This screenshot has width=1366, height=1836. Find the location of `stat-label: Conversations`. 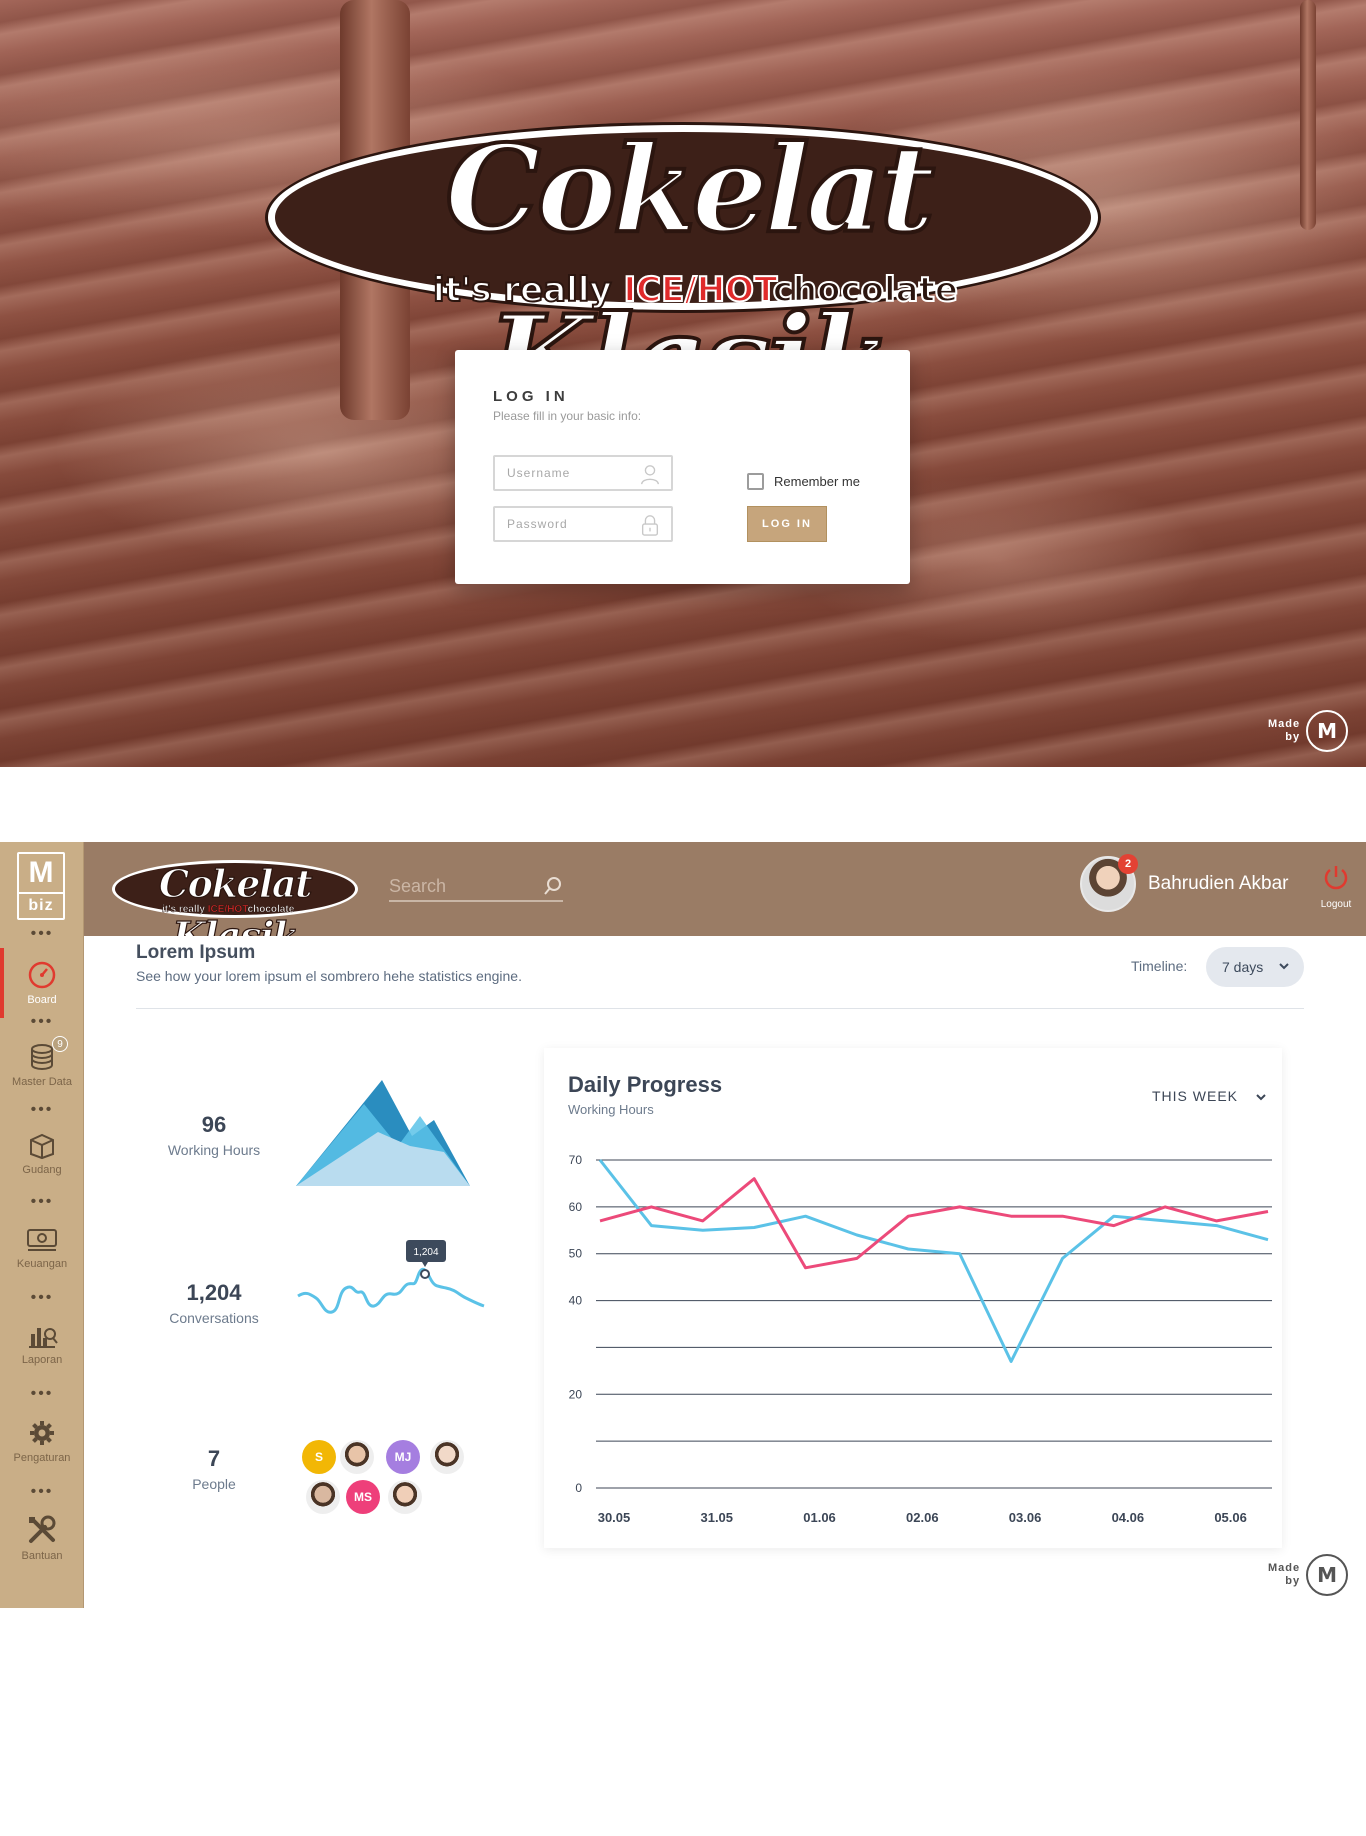

stat-label: Conversations is located at coordinates (214, 1318).